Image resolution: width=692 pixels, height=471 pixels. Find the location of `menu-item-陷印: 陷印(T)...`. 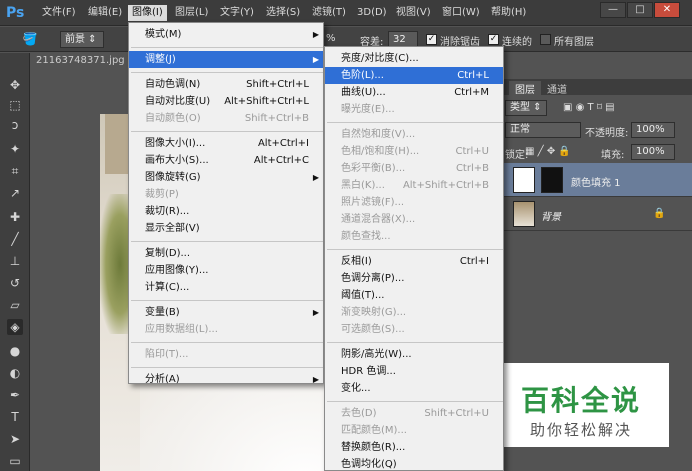

menu-item-陷印: 陷印(T)... is located at coordinates (226, 354).